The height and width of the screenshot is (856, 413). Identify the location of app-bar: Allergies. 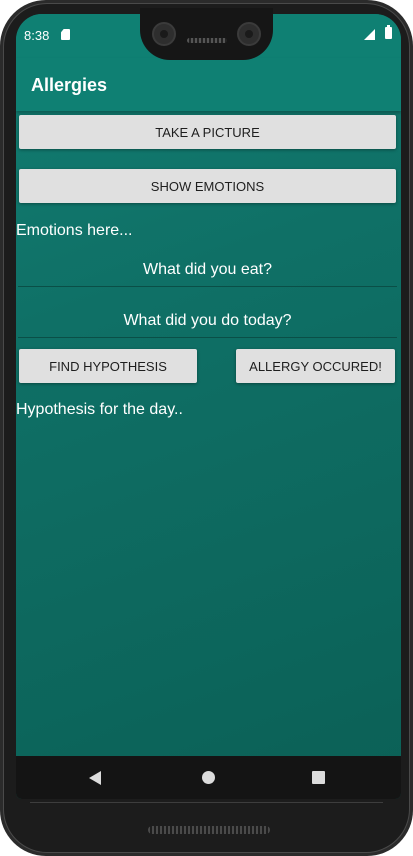
(208, 84).